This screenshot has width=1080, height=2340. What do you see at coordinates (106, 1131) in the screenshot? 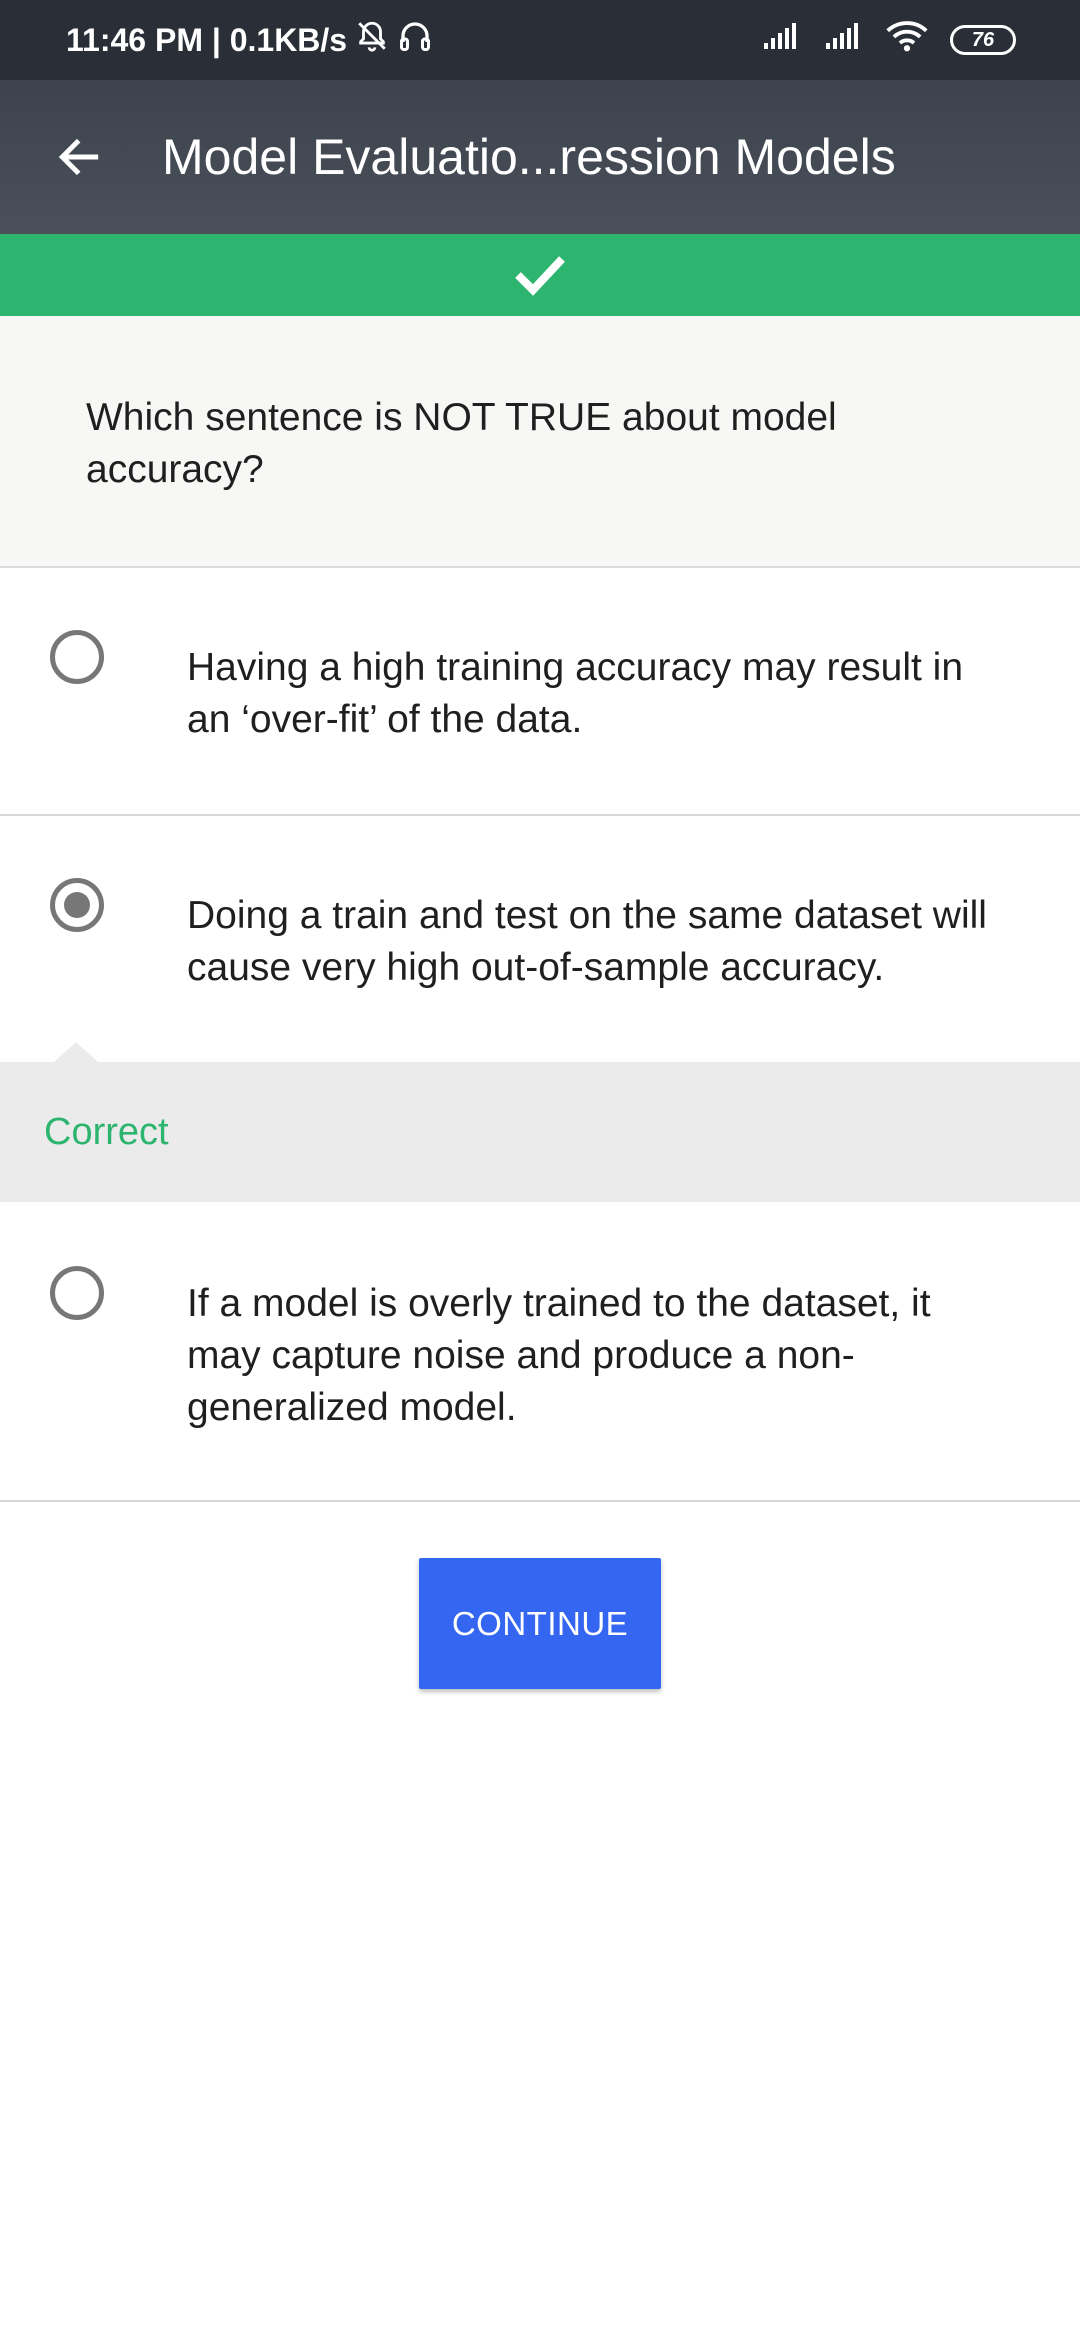
I see `feedback-text: Correct` at bounding box center [106, 1131].